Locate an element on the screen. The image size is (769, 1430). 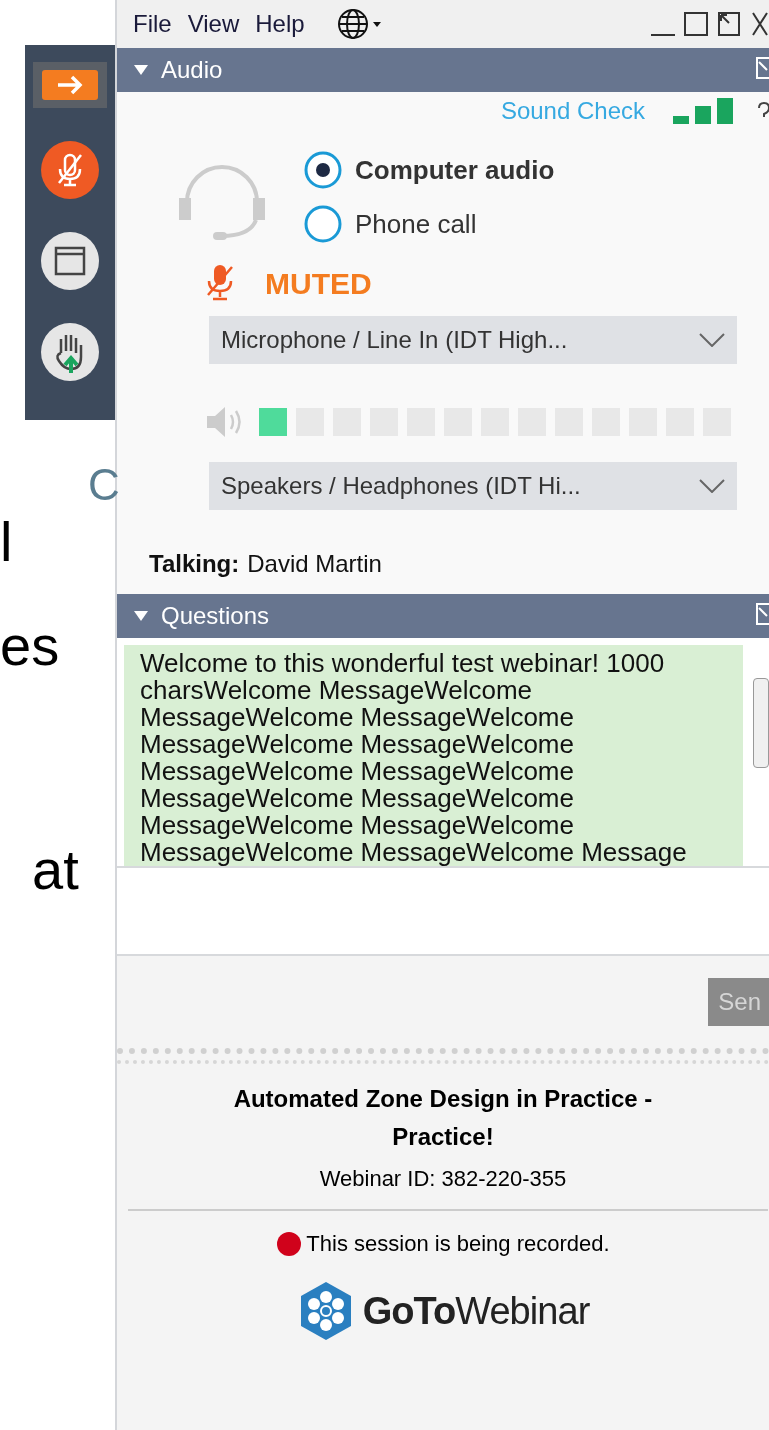
raise-hand-button is located at coordinates (70, 352).